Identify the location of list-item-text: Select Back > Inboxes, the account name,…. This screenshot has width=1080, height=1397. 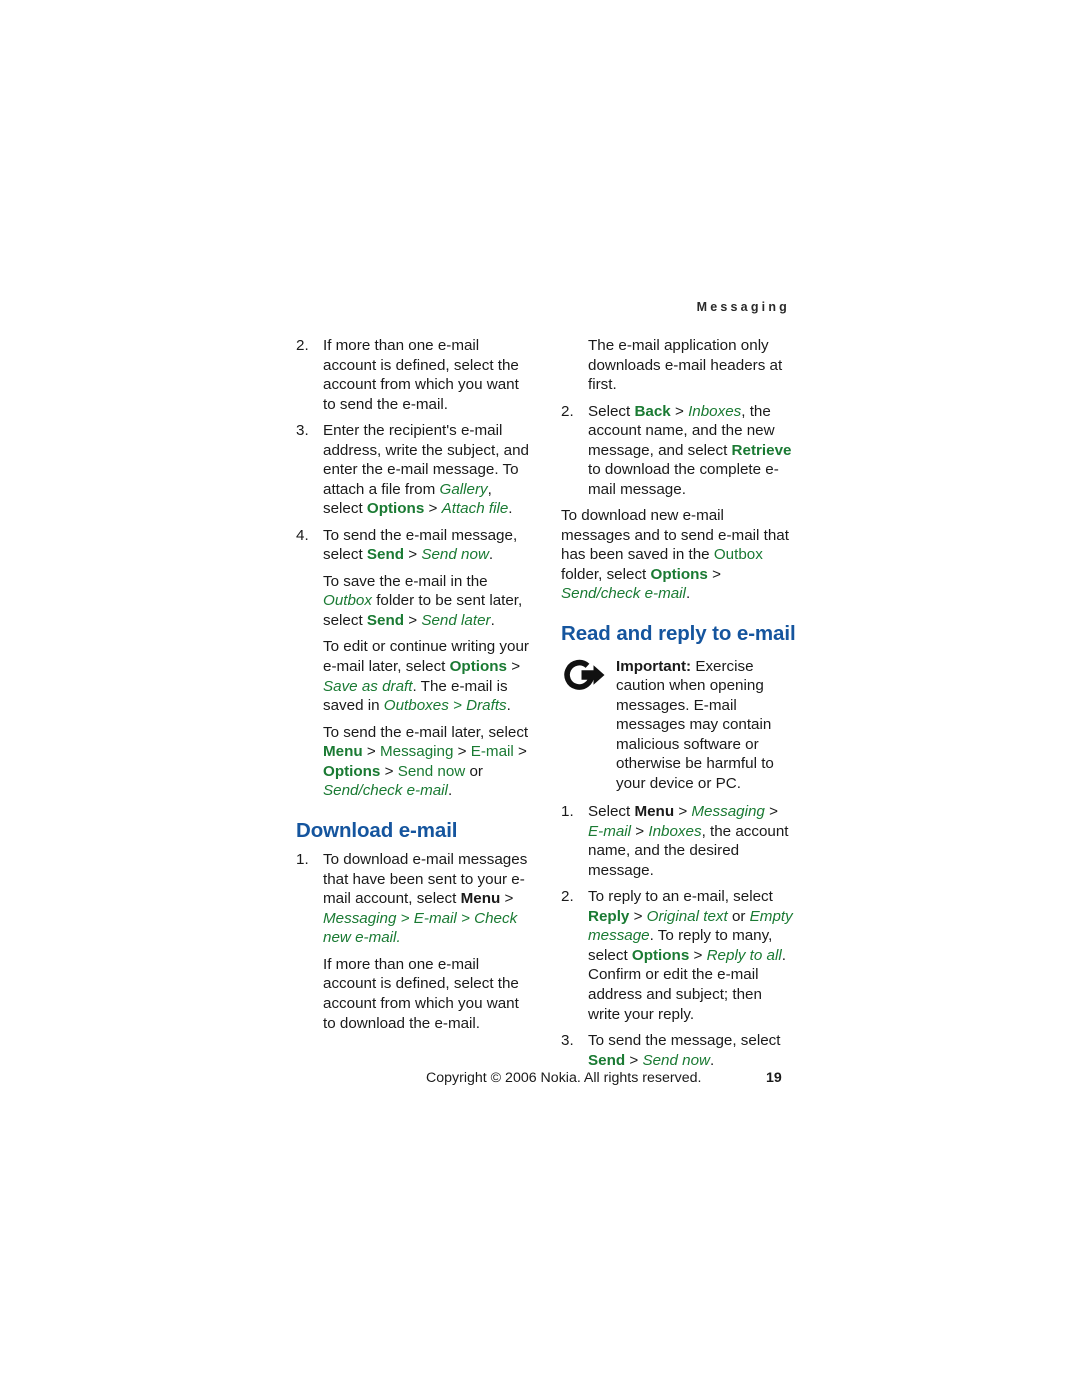
(690, 450).